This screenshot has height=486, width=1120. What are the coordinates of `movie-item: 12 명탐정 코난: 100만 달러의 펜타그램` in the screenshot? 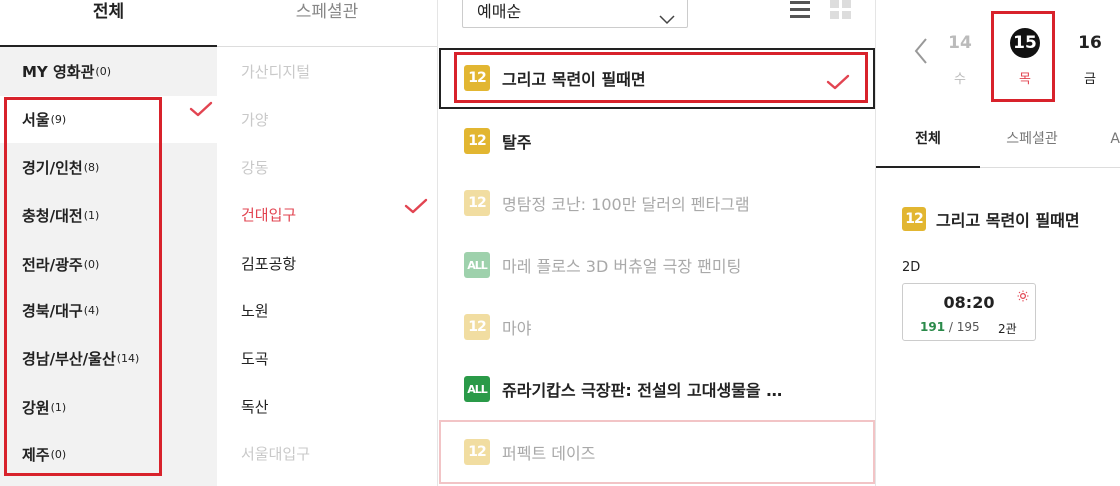 It's located at (657, 203).